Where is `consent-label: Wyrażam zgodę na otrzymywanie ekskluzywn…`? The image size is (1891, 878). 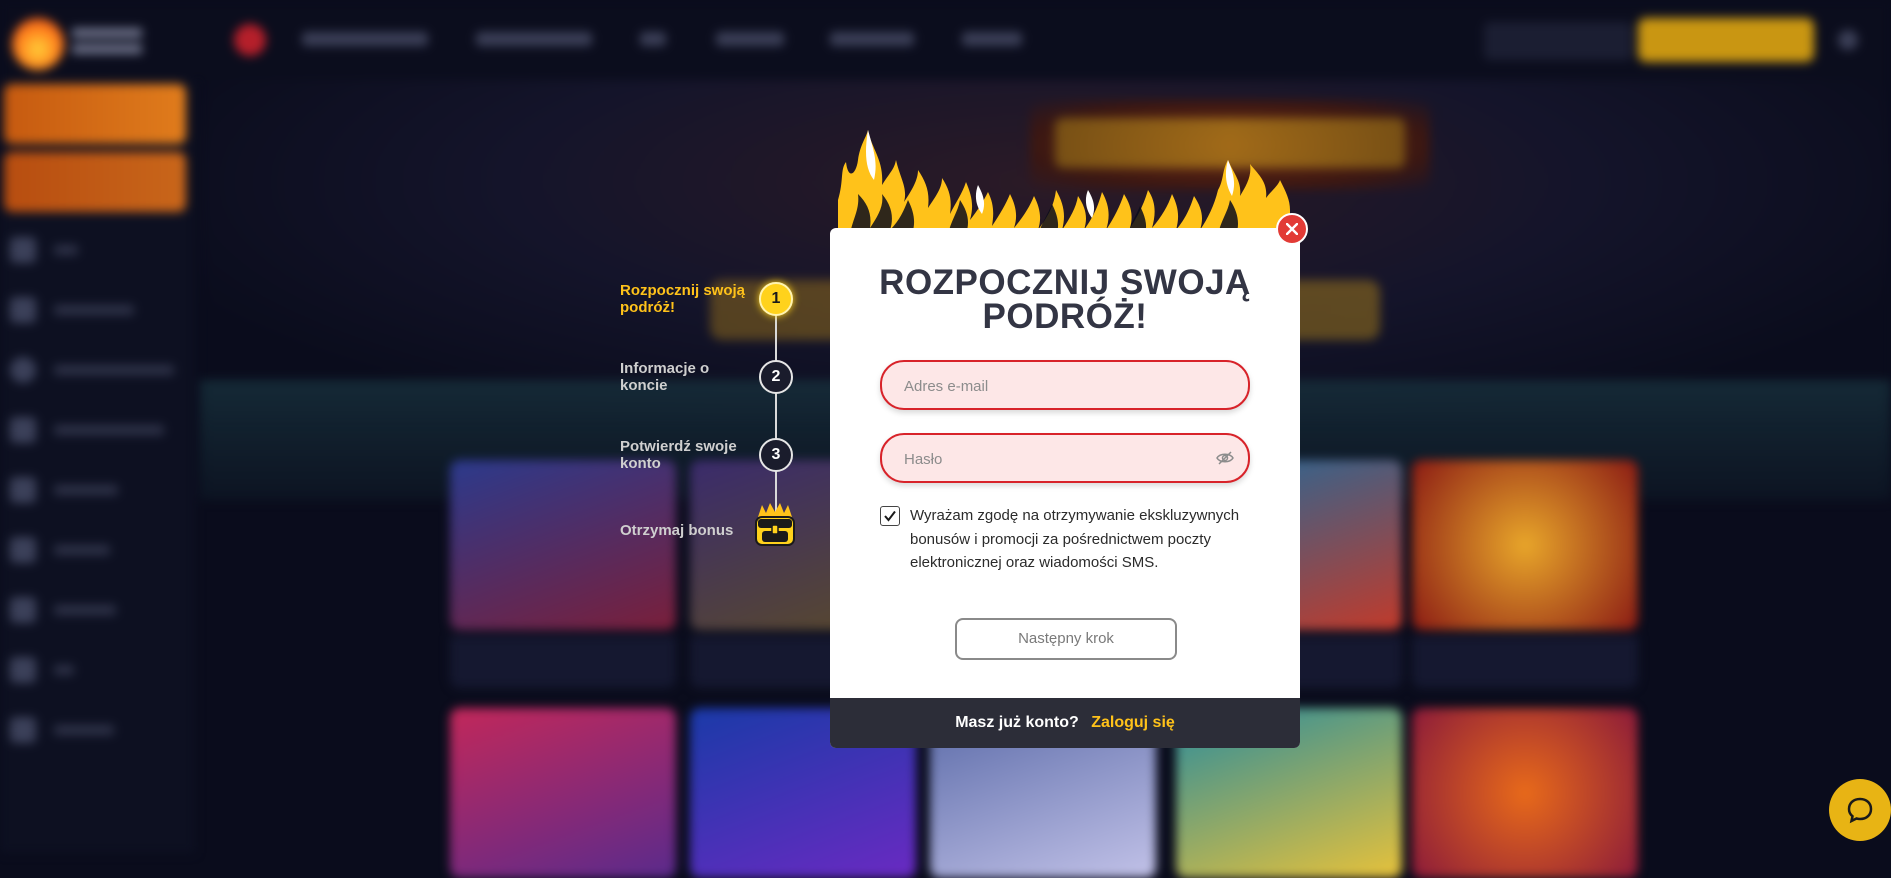 consent-label: Wyrażam zgodę na otrzymywanie ekskluzywn… is located at coordinates (1075, 539).